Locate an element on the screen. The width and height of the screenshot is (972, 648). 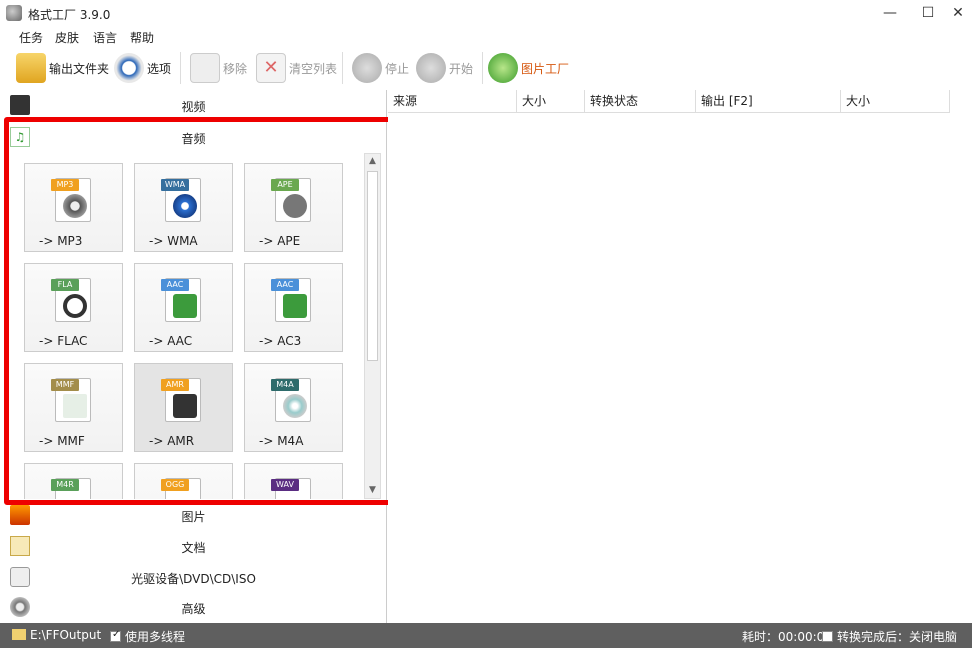
category-document: 文档 is located at coordinates (193, 546).